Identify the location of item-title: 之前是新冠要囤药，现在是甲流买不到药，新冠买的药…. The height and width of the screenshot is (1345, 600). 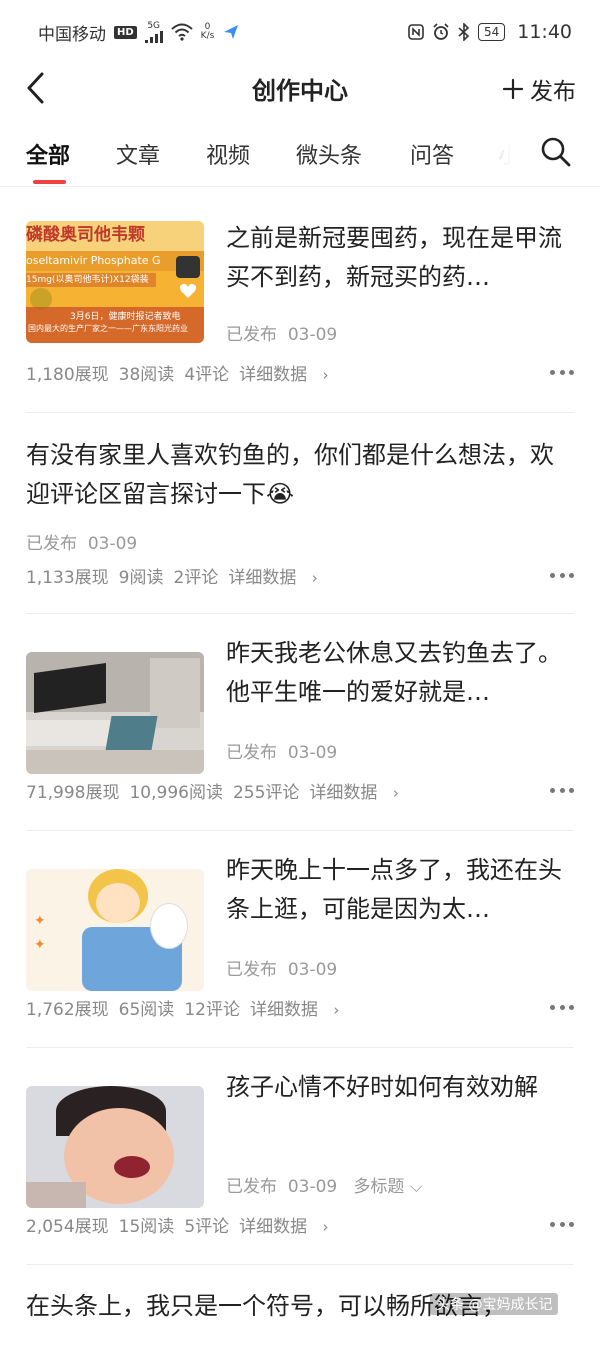
(400, 258).